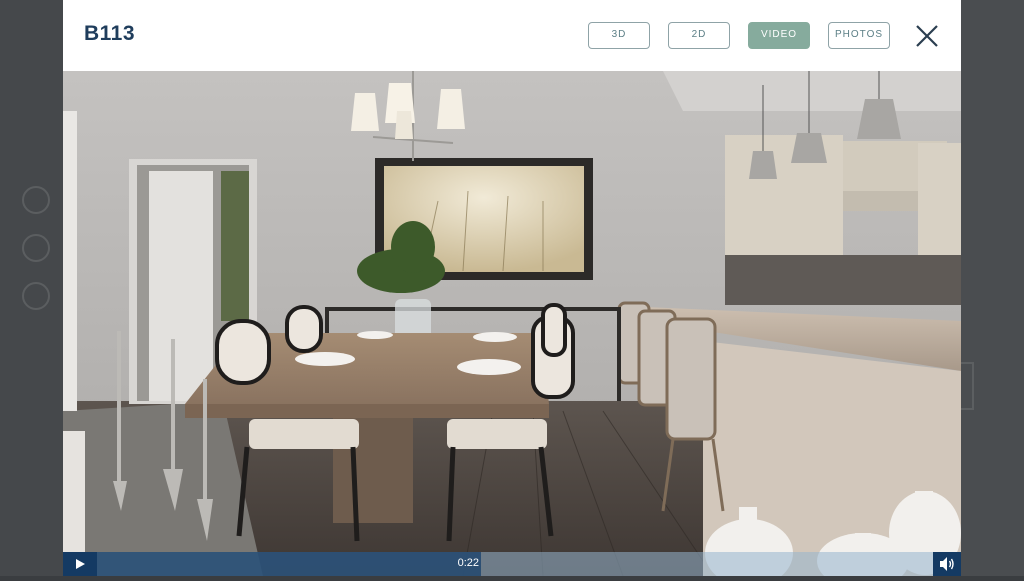 The image size is (1024, 581). I want to click on tab-video: VIDEO, so click(779, 35).